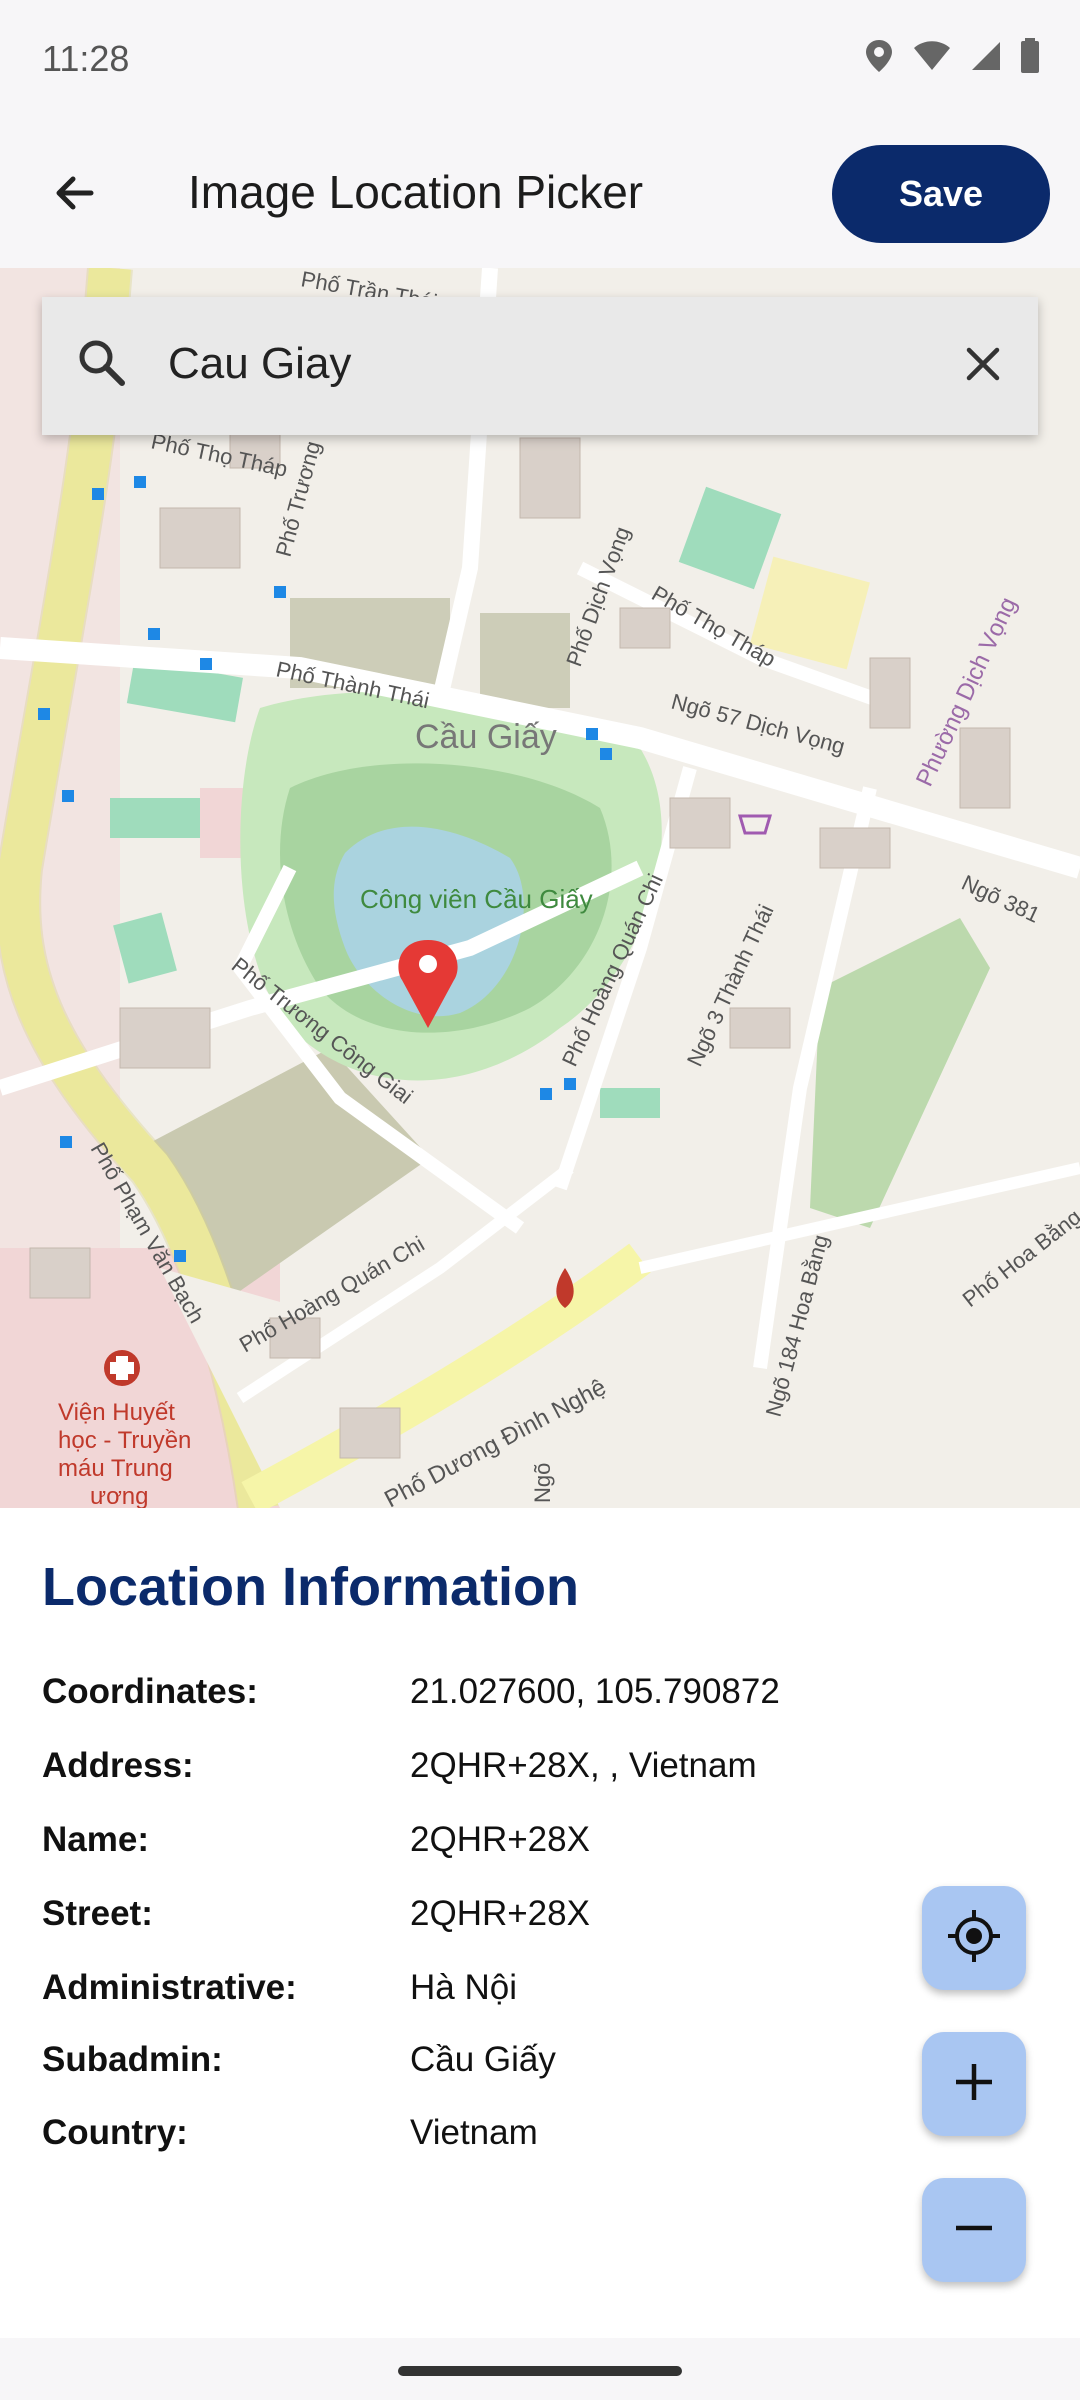 This screenshot has width=1080, height=2400. I want to click on status-time: 11:28, so click(86, 58).